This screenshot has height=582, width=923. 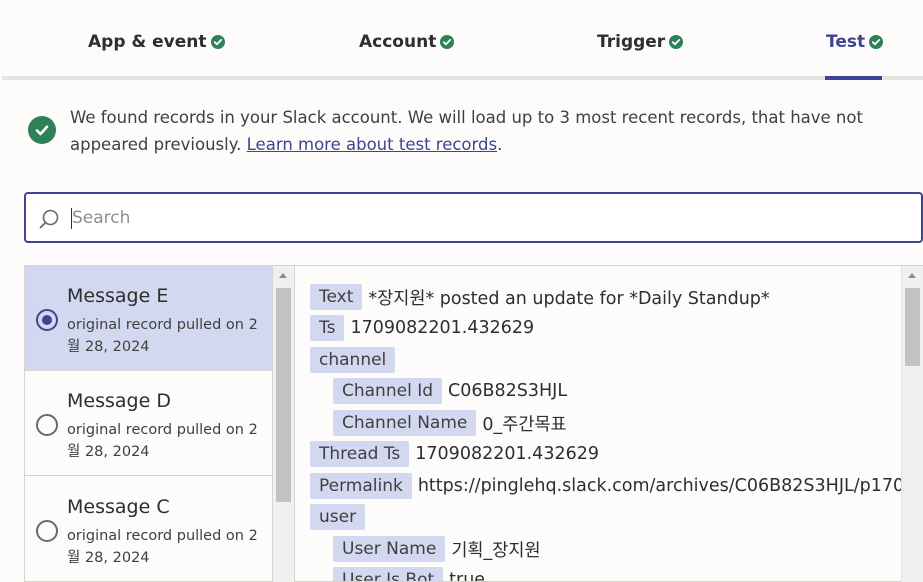 What do you see at coordinates (524, 424) in the screenshot?
I see `detail-value: 0_주간목표` at bounding box center [524, 424].